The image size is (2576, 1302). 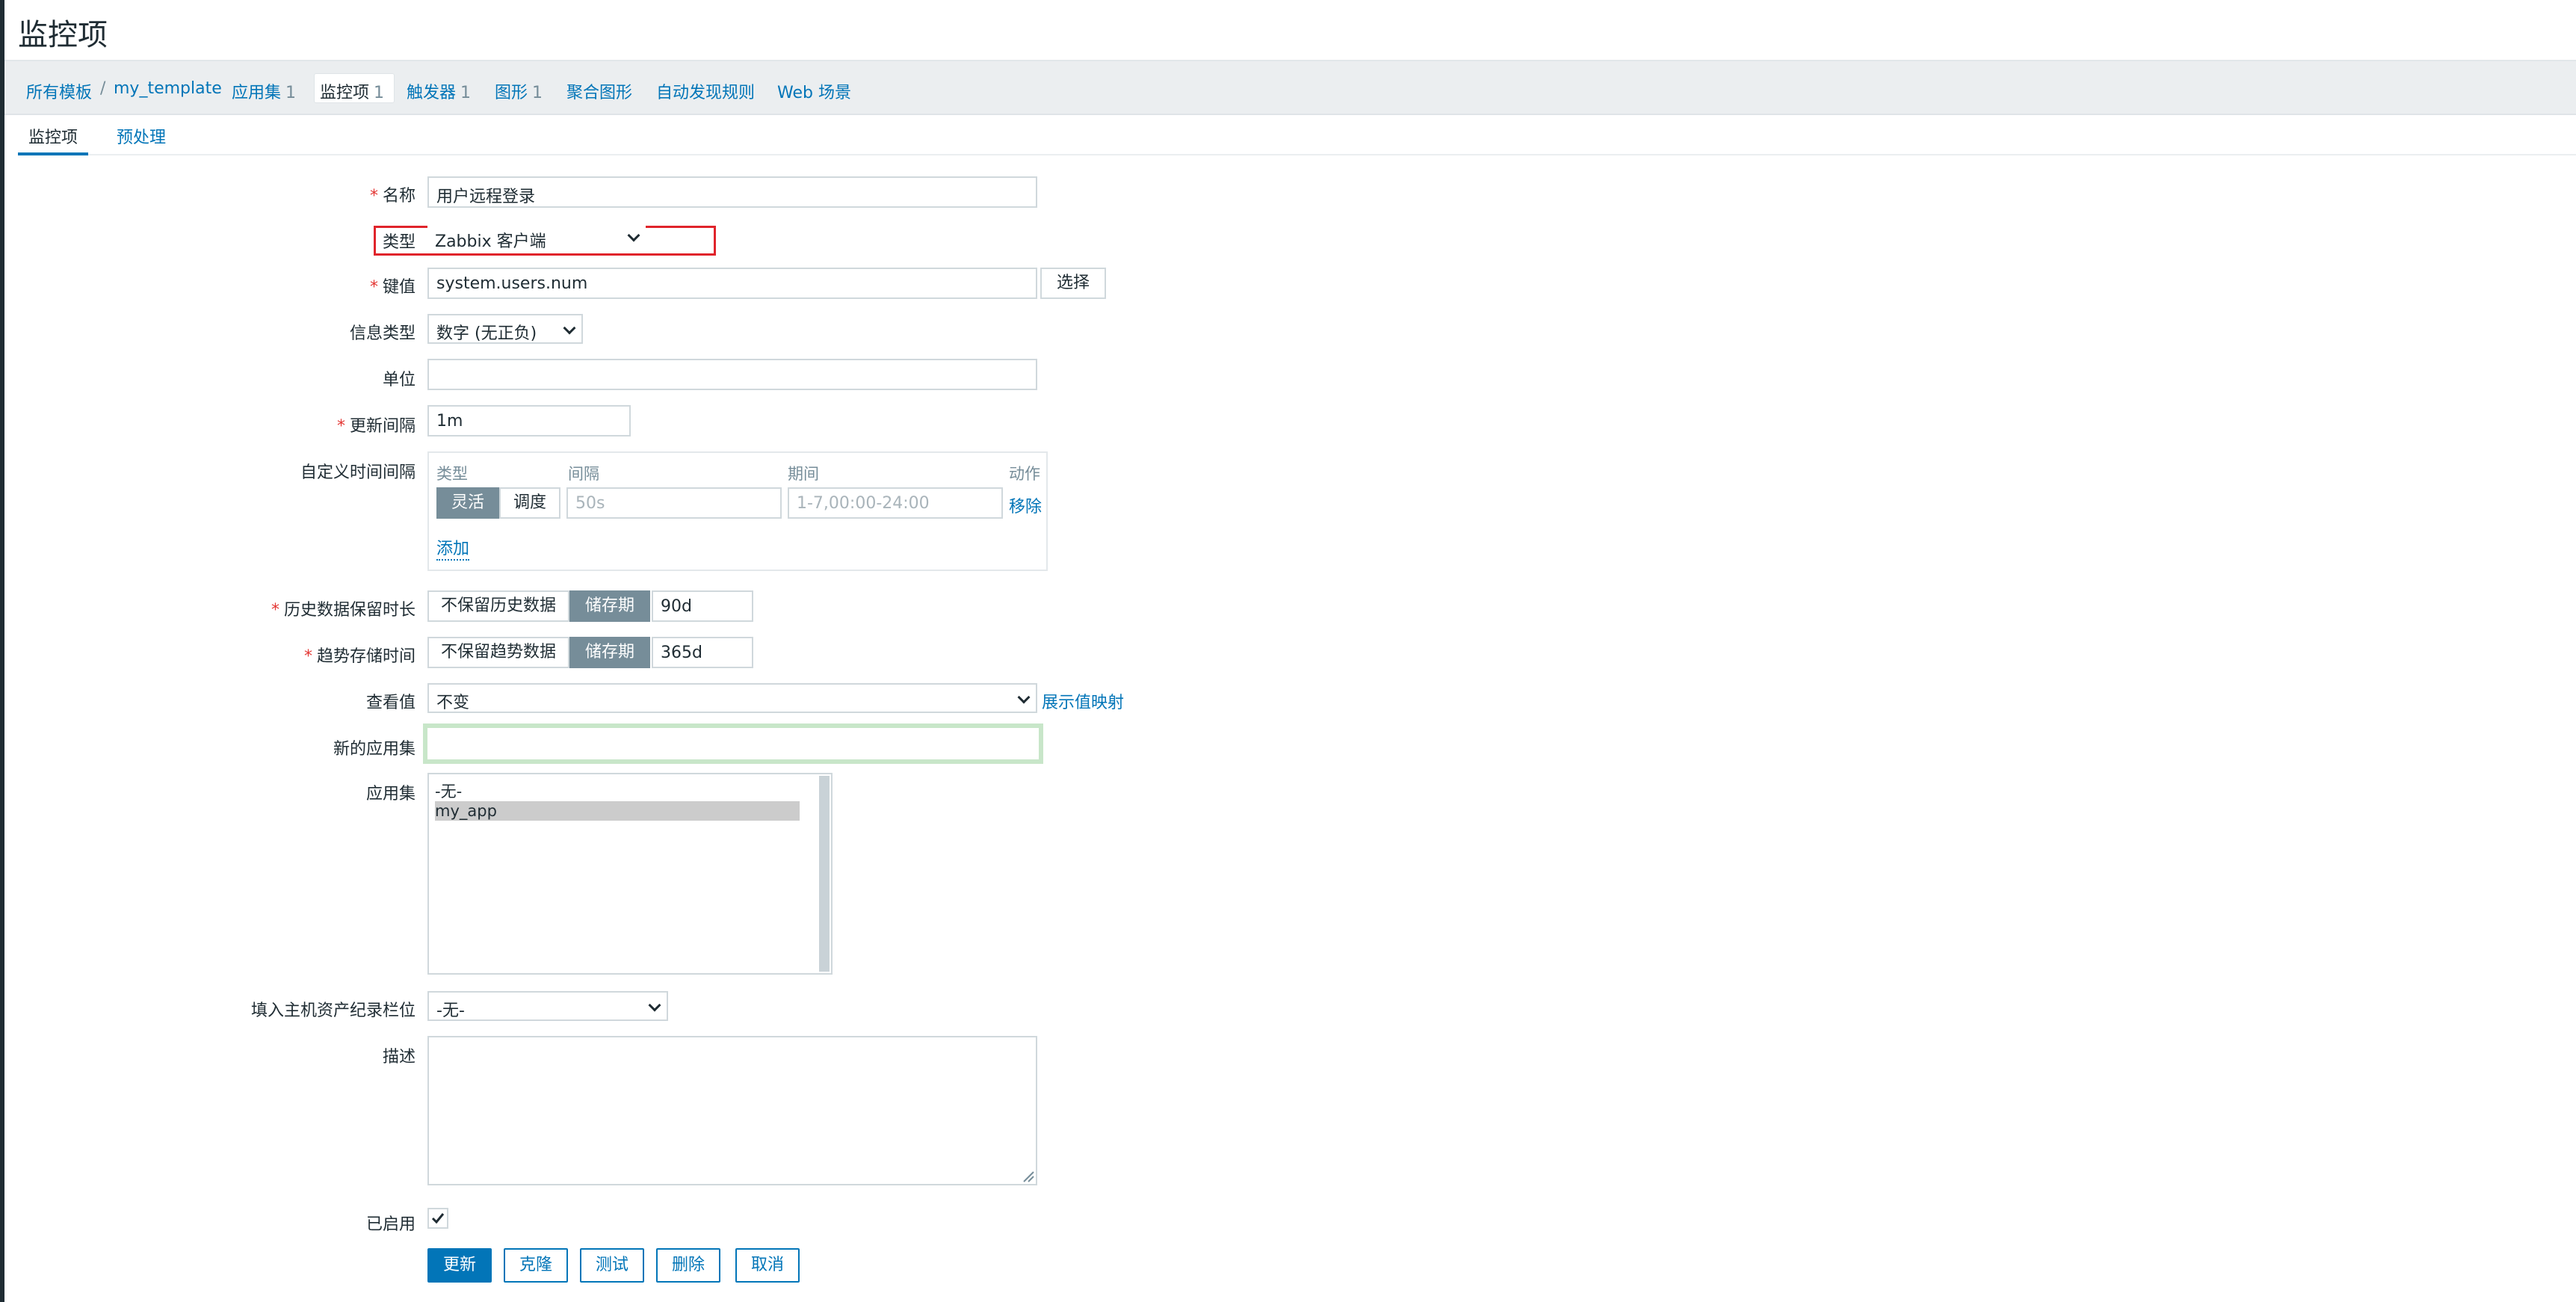 What do you see at coordinates (547, 1006) in the screenshot?
I see `inventory-select: -无-` at bounding box center [547, 1006].